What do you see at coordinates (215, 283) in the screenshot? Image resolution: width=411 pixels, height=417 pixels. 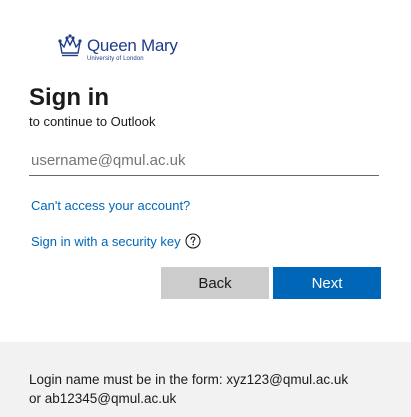 I see `back-button: Back` at bounding box center [215, 283].